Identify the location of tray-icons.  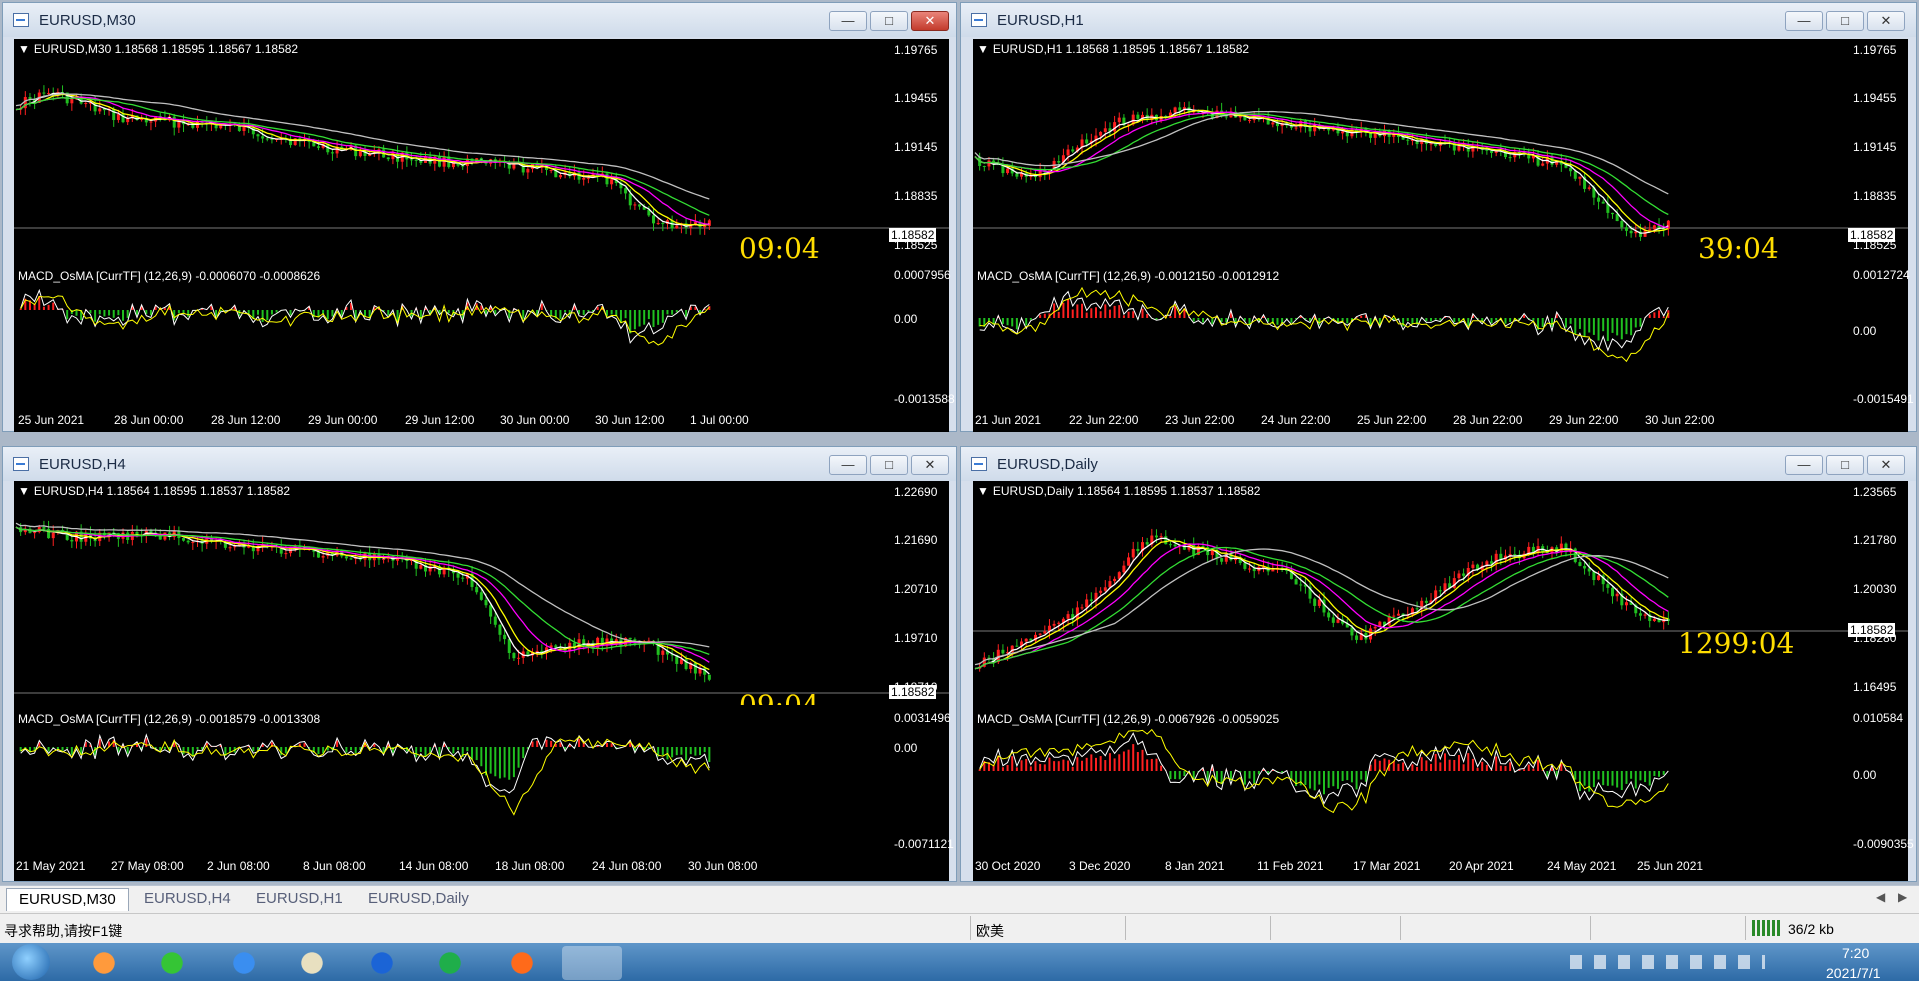
(1667, 962).